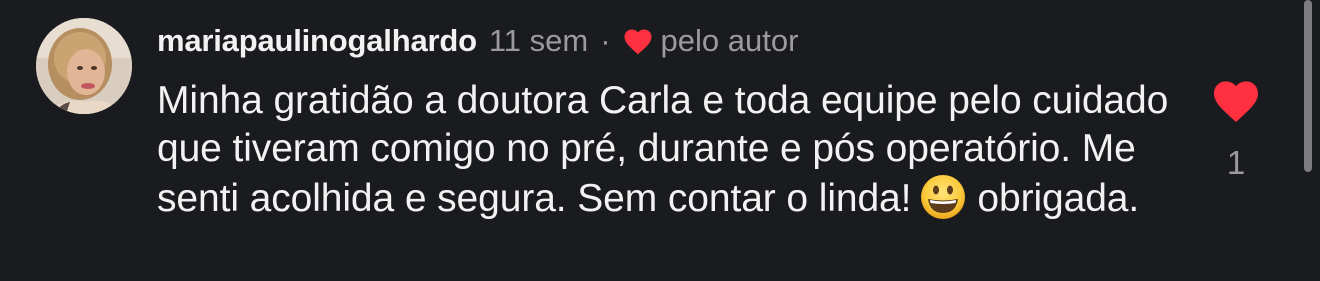 Image resolution: width=1320 pixels, height=281 pixels. Describe the element at coordinates (638, 41) in the screenshot. I see `heart-icon` at that location.